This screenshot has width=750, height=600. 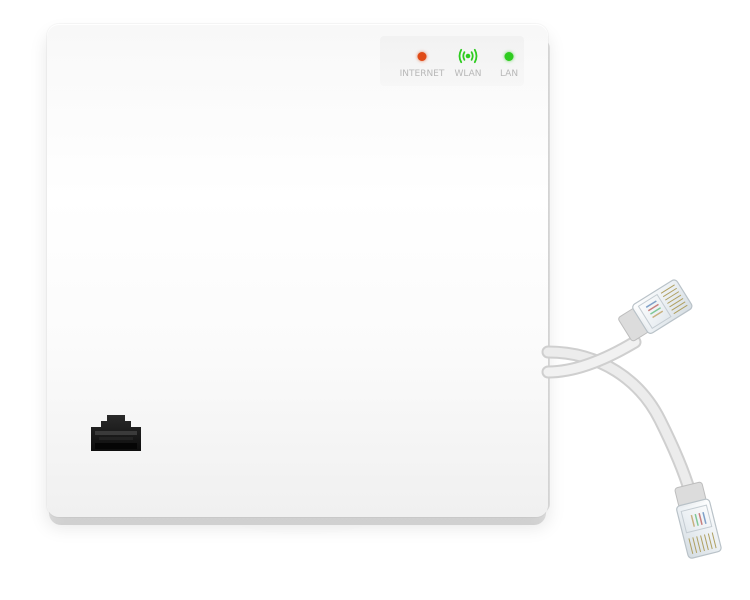 What do you see at coordinates (452, 61) in the screenshot?
I see `status-indicator-panel: INTERNET WLAN LAN` at bounding box center [452, 61].